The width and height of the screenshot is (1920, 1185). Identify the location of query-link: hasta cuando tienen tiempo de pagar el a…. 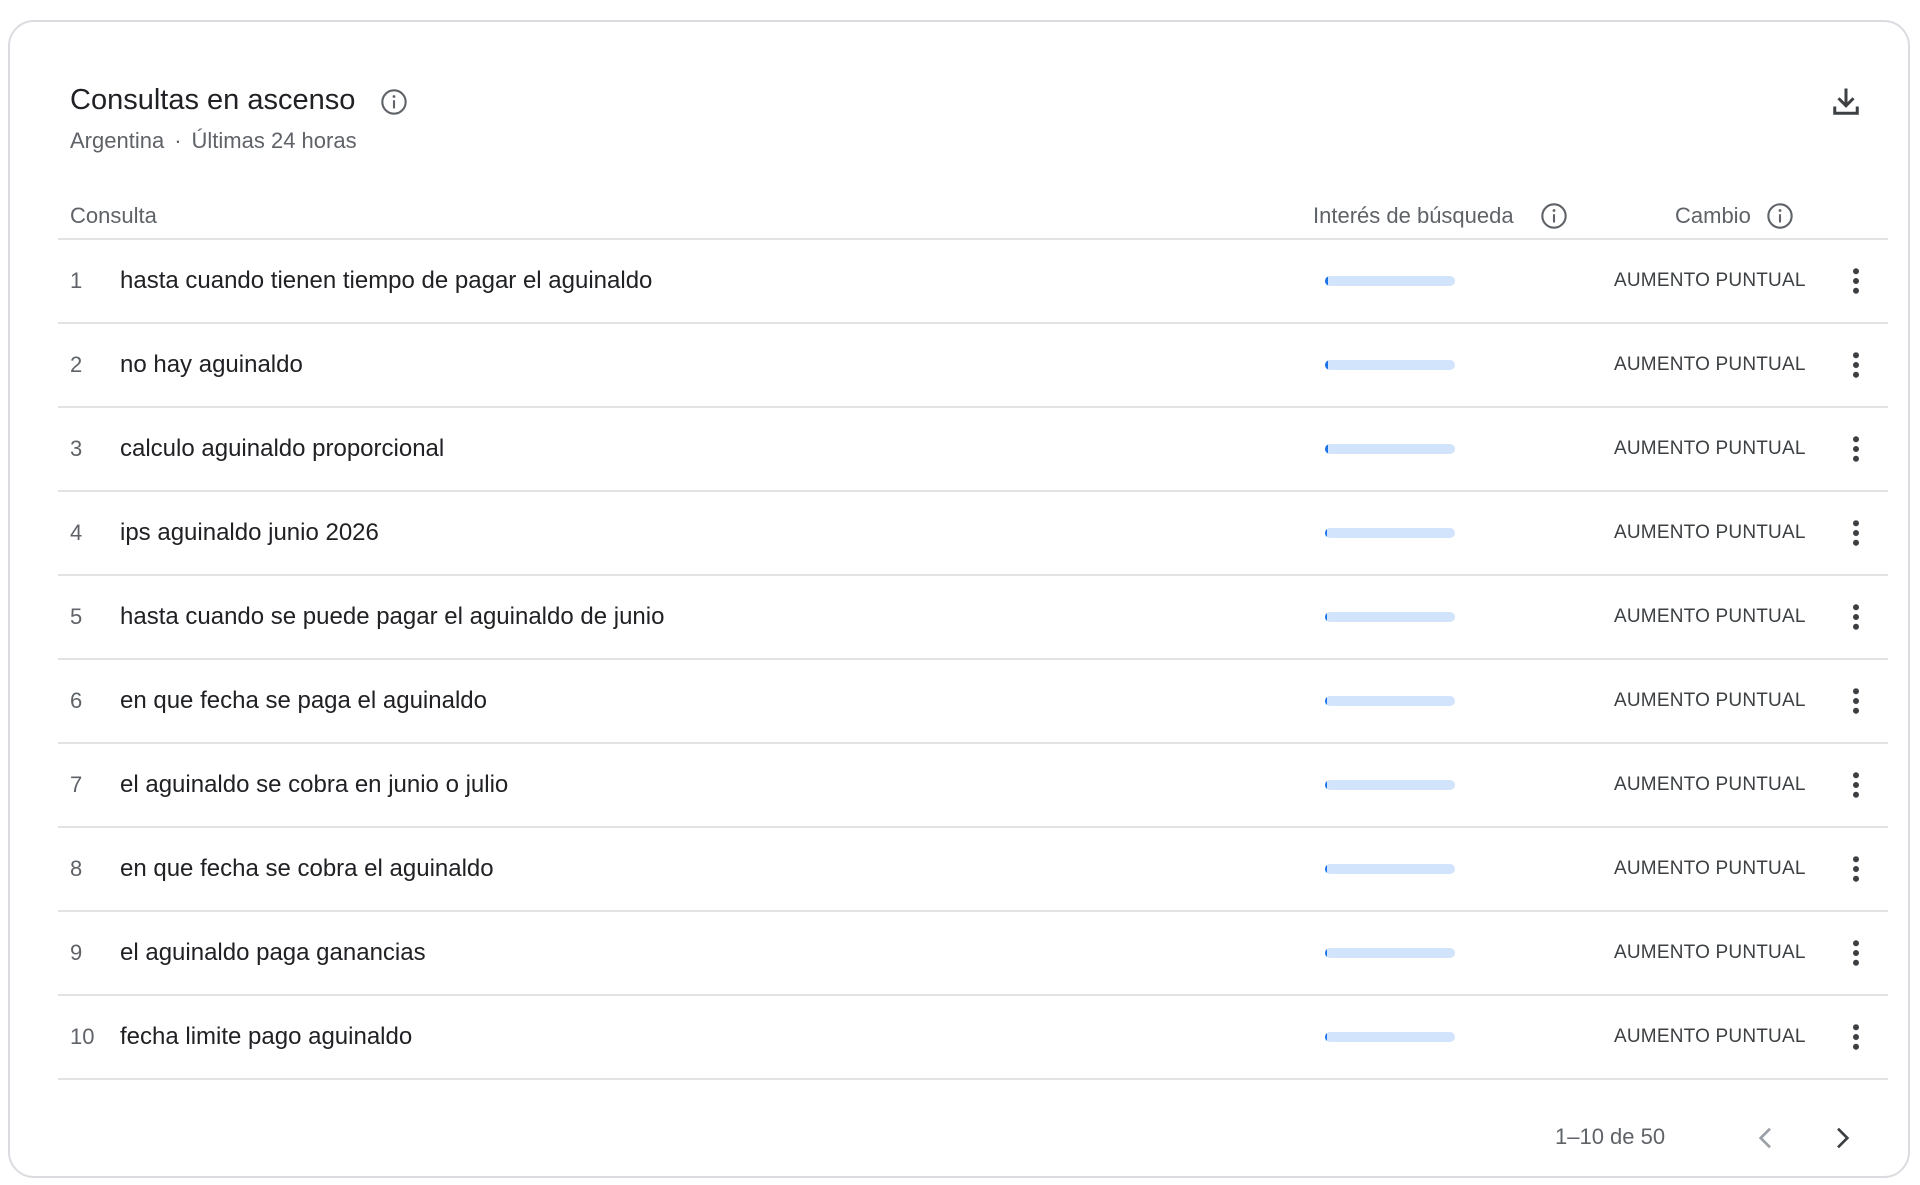
(386, 281).